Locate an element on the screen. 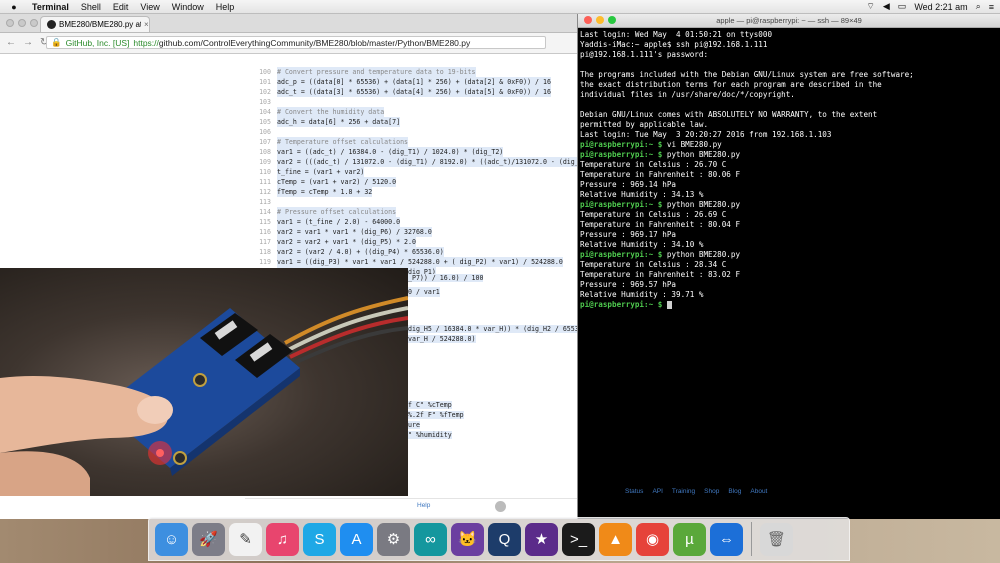  app-store-icon: A is located at coordinates (356, 539).